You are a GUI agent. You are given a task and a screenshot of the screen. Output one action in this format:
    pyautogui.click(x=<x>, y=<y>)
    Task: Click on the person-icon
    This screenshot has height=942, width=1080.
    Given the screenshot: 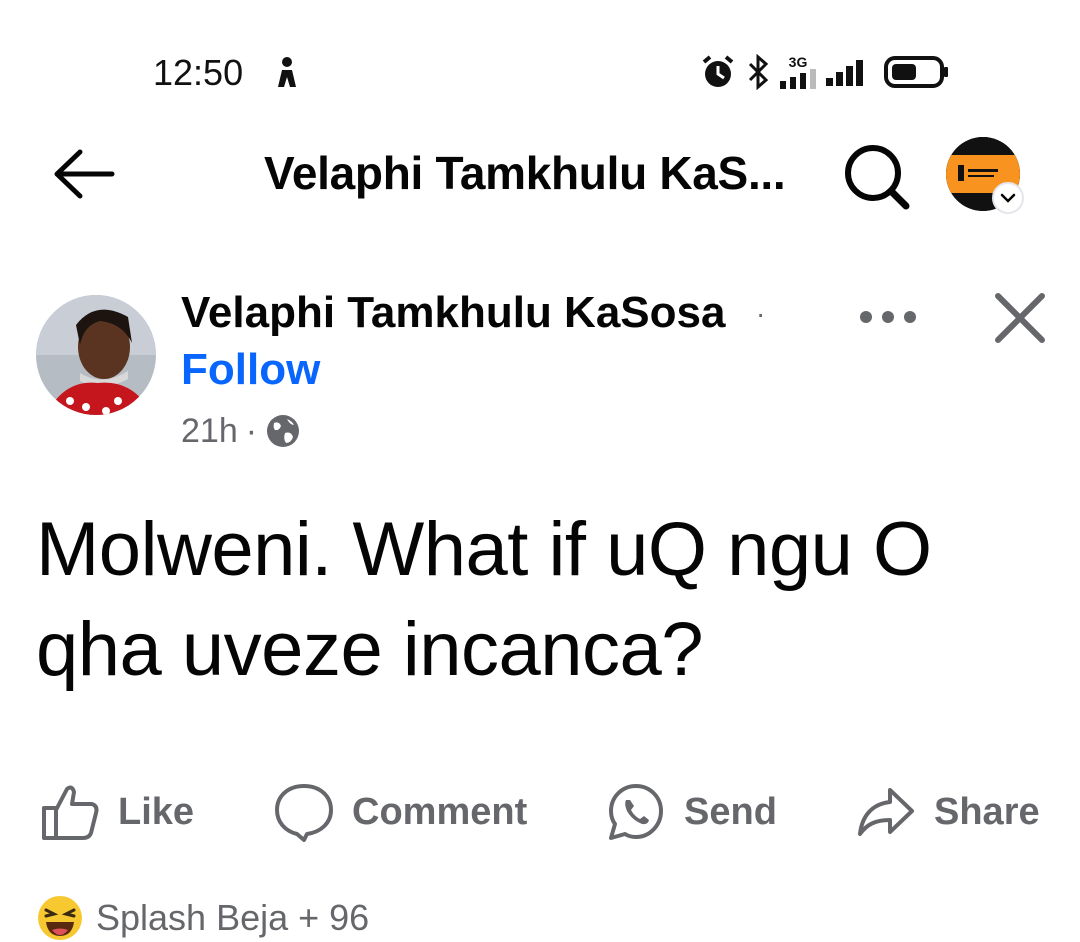 What is the action you would take?
    pyautogui.click(x=287, y=72)
    